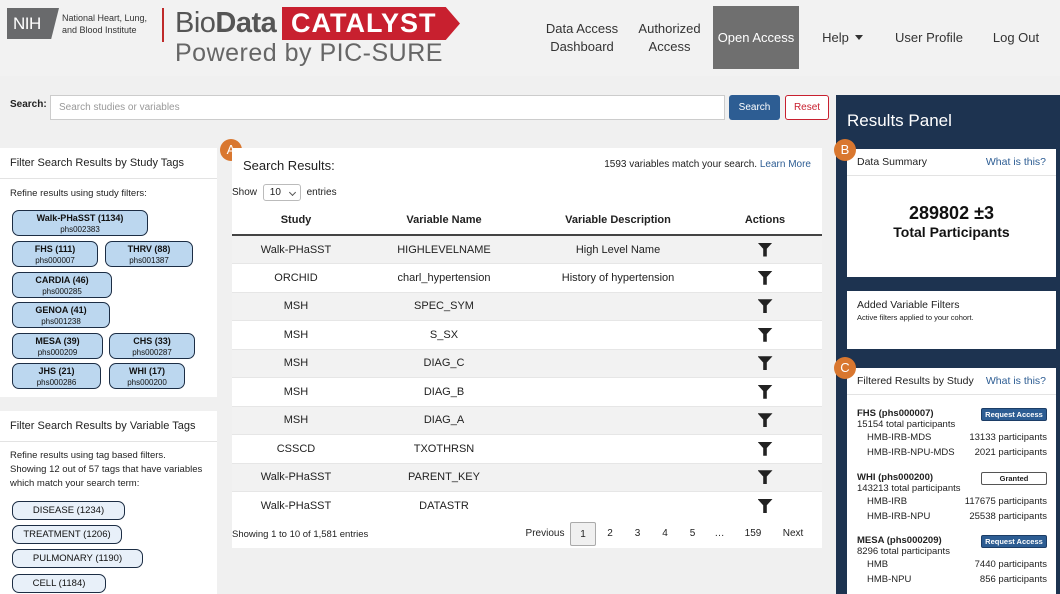 This screenshot has width=1060, height=594. Describe the element at coordinates (371, 23) in the screenshot. I see `brand-catalyst: CATALYST` at that location.